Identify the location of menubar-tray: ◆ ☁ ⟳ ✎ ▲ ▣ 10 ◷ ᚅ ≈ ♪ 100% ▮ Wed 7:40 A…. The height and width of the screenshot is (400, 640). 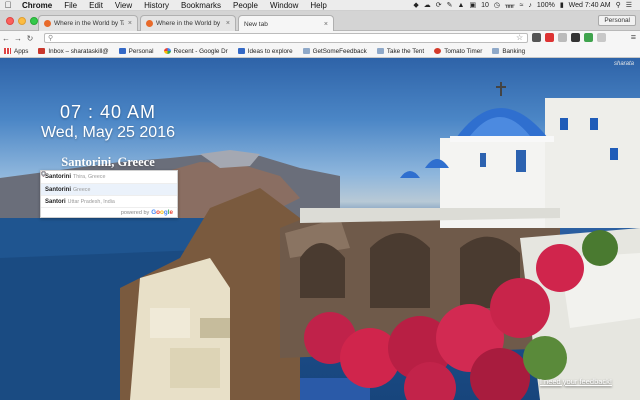
(526, 5).